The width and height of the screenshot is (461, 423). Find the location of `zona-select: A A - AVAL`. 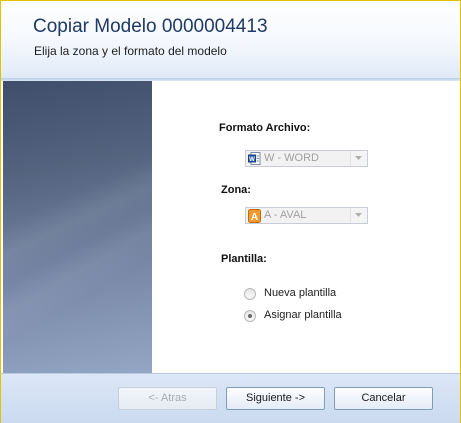

zona-select: A A - AVAL is located at coordinates (306, 215).